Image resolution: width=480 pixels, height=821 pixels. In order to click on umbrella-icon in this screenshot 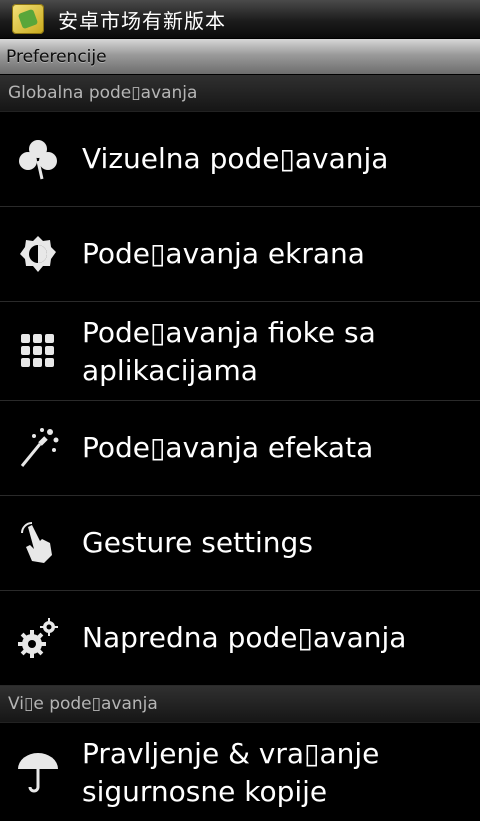, I will do `click(38, 771)`.